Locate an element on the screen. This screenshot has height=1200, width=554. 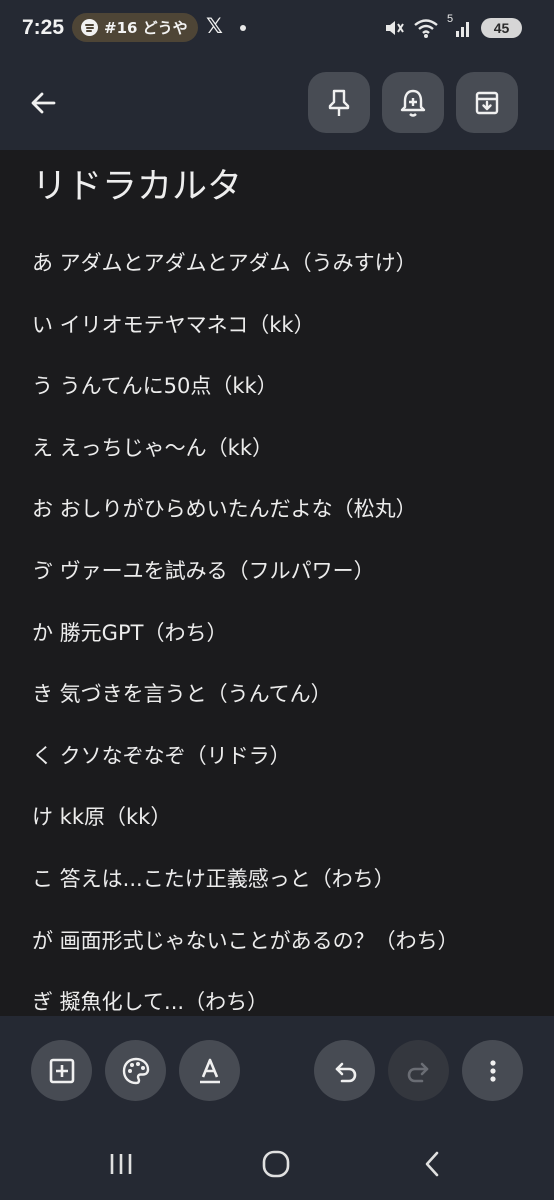
x-logo-icon: 𝕏 is located at coordinates (214, 26).